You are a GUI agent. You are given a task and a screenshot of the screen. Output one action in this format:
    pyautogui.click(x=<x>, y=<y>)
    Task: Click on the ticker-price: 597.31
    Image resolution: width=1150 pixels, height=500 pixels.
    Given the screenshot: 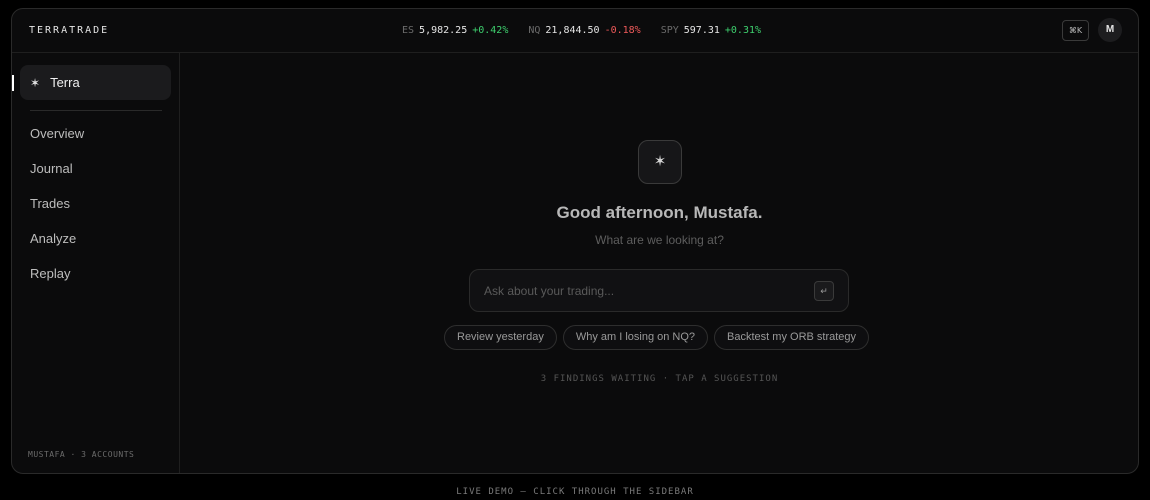 What is the action you would take?
    pyautogui.click(x=701, y=30)
    